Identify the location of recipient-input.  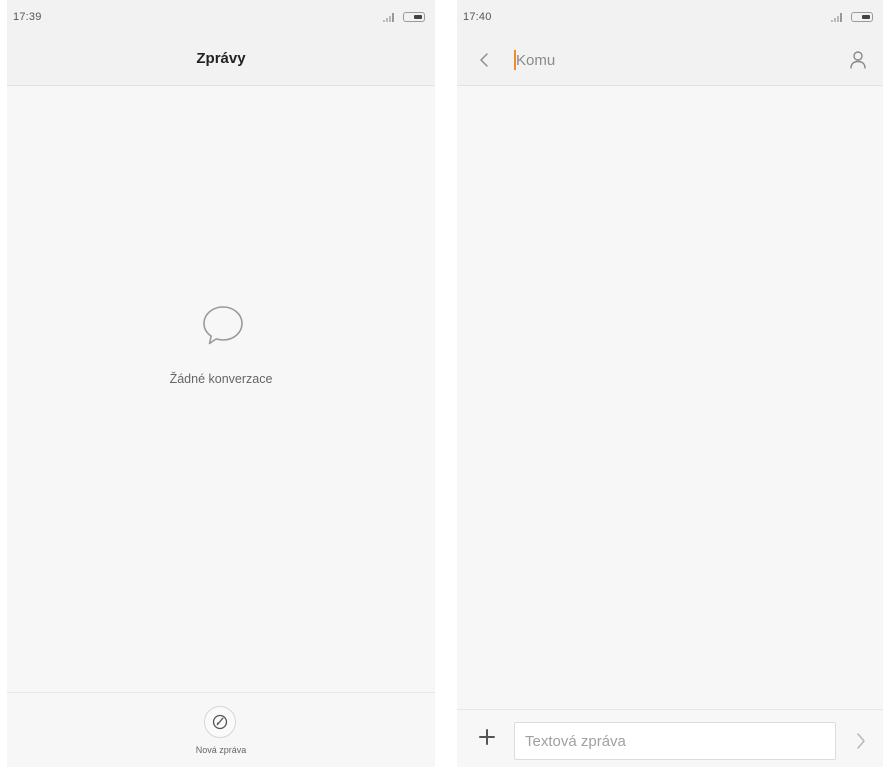
(663, 60).